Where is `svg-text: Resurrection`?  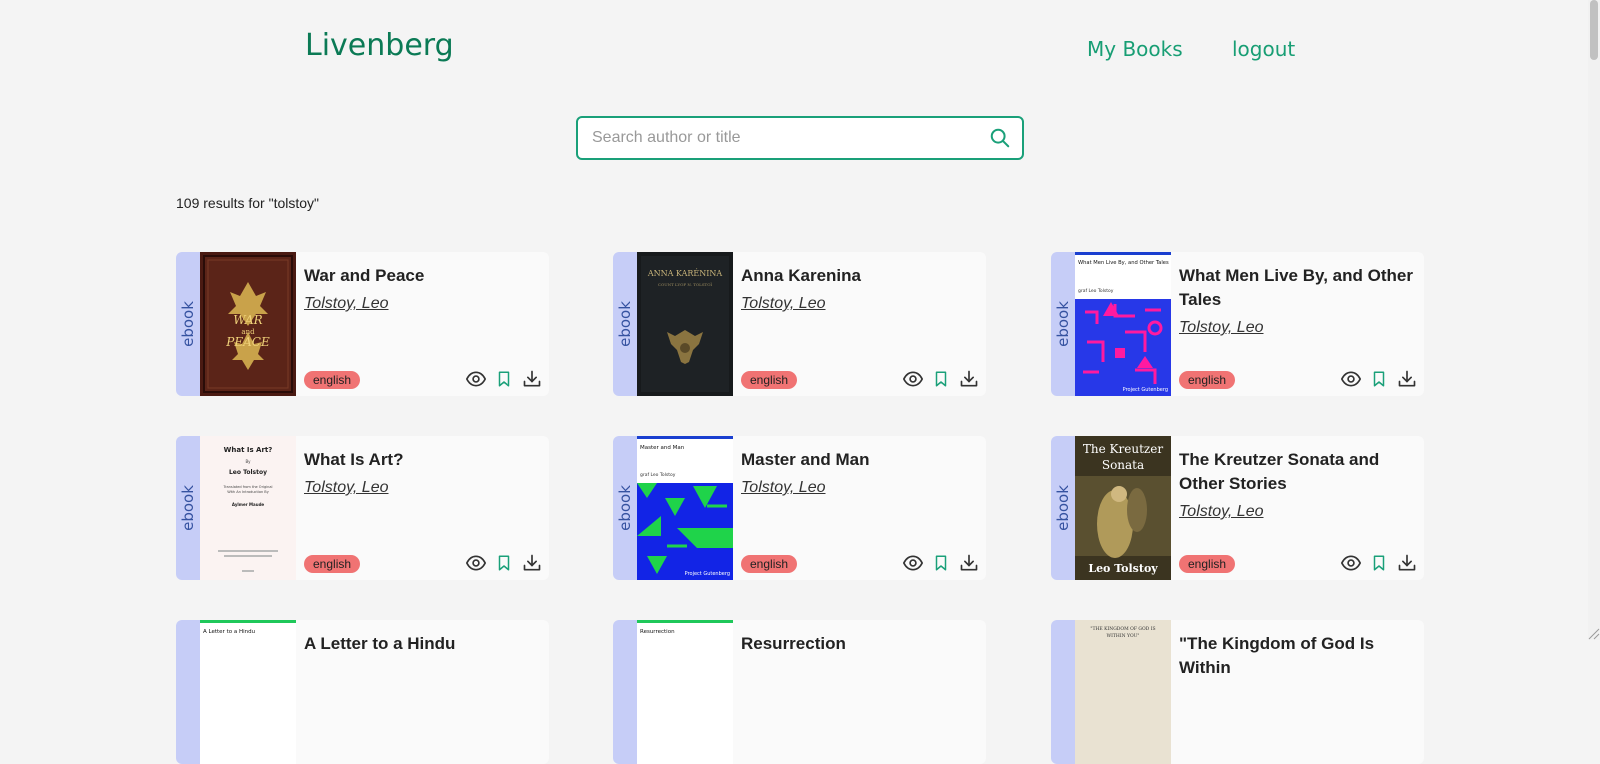
svg-text: Resurrection is located at coordinates (657, 632).